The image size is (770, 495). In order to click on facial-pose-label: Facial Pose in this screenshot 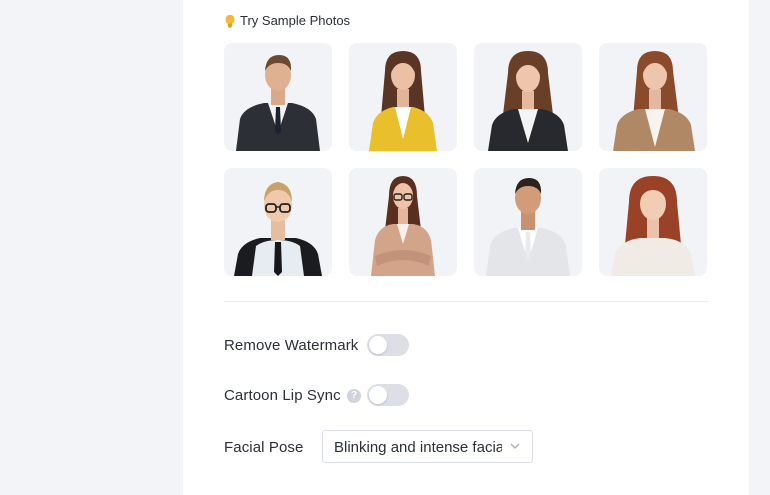, I will do `click(264, 447)`.